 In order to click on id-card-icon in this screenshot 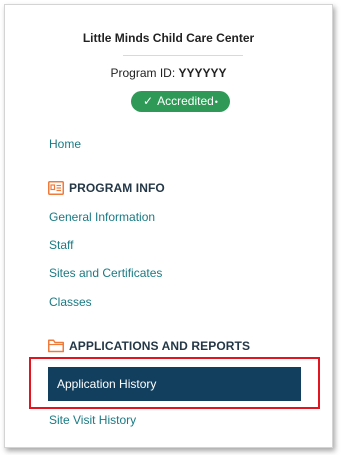, I will do `click(56, 188)`.